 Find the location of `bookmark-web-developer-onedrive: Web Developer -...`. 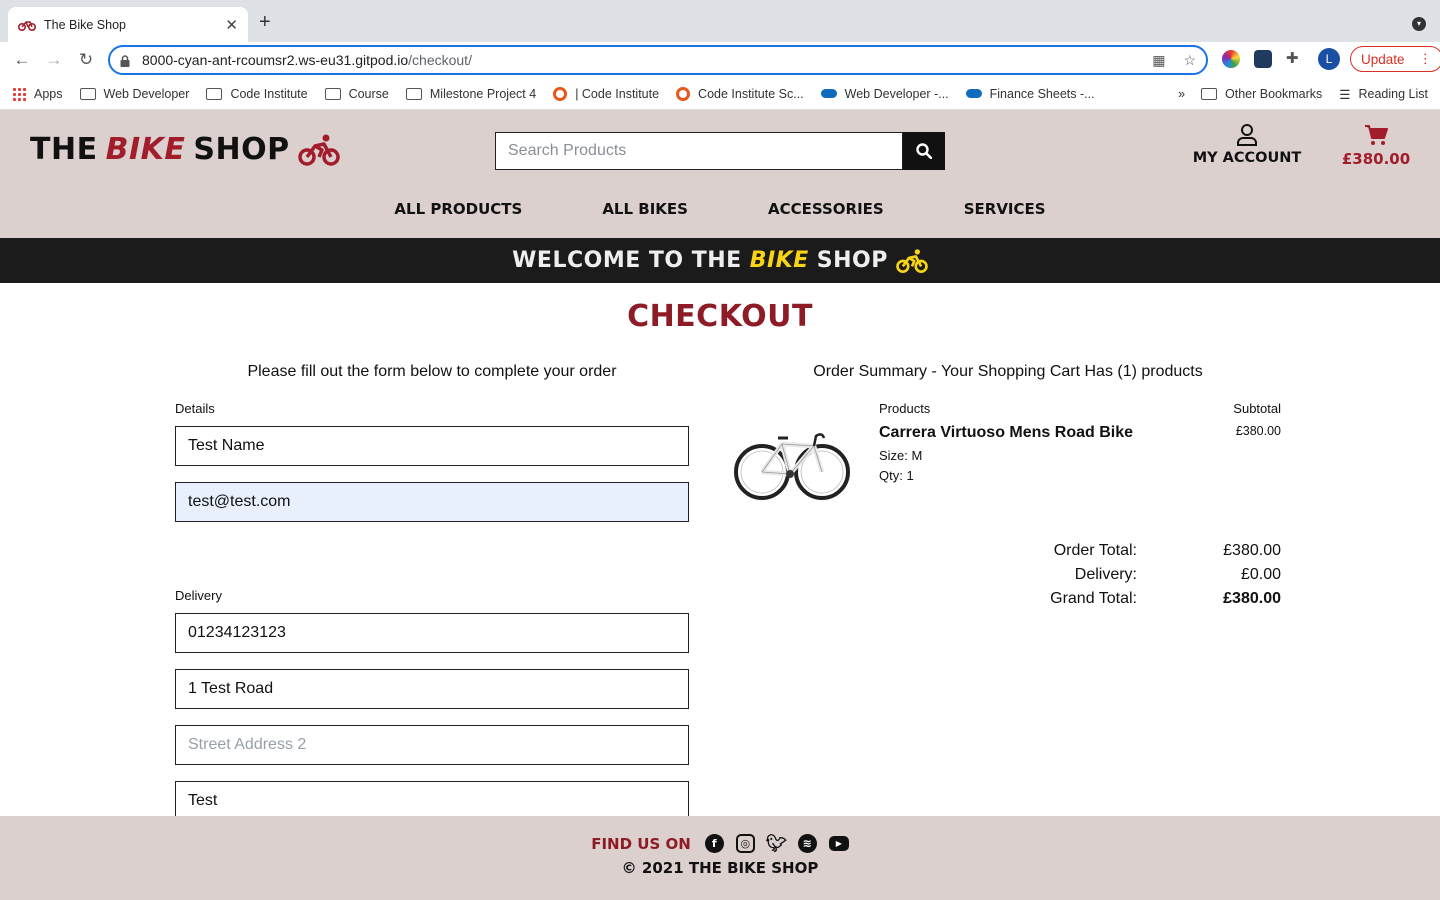

bookmark-web-developer-onedrive: Web Developer -... is located at coordinates (884, 94).